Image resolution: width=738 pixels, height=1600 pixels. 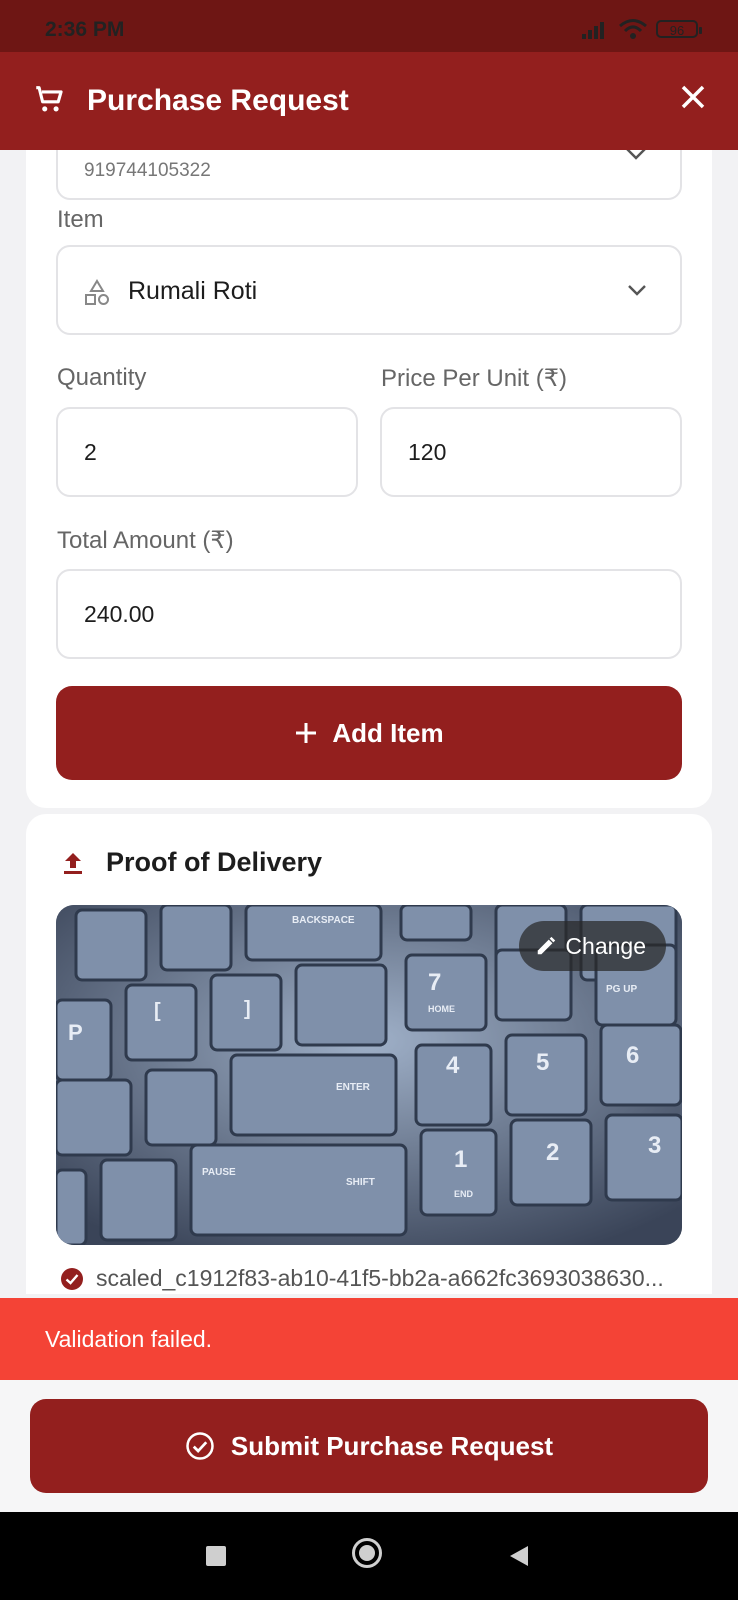 What do you see at coordinates (369, 101) in the screenshot?
I see `app-bar-overlay: Purchase Request` at bounding box center [369, 101].